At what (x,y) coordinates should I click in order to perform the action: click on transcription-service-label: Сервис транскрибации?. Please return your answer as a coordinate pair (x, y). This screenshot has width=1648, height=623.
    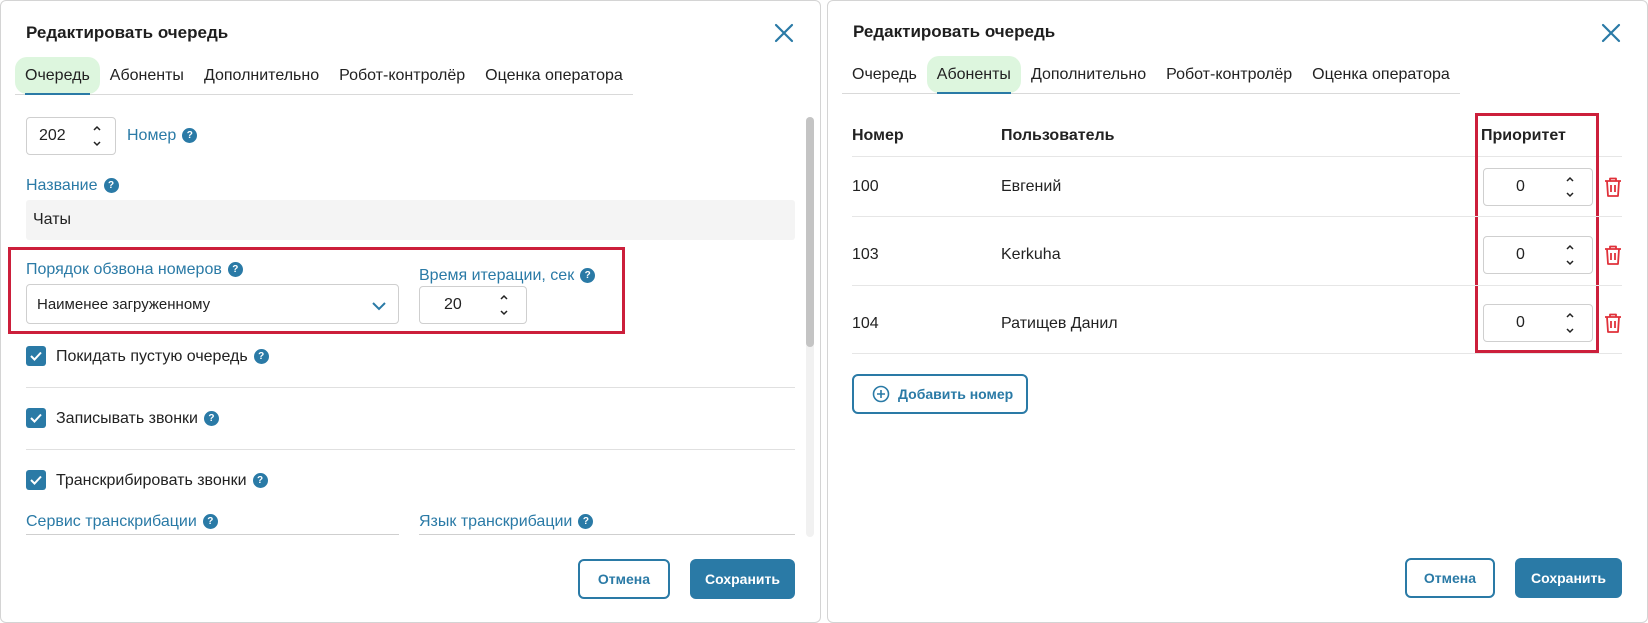
    Looking at the image, I should click on (122, 522).